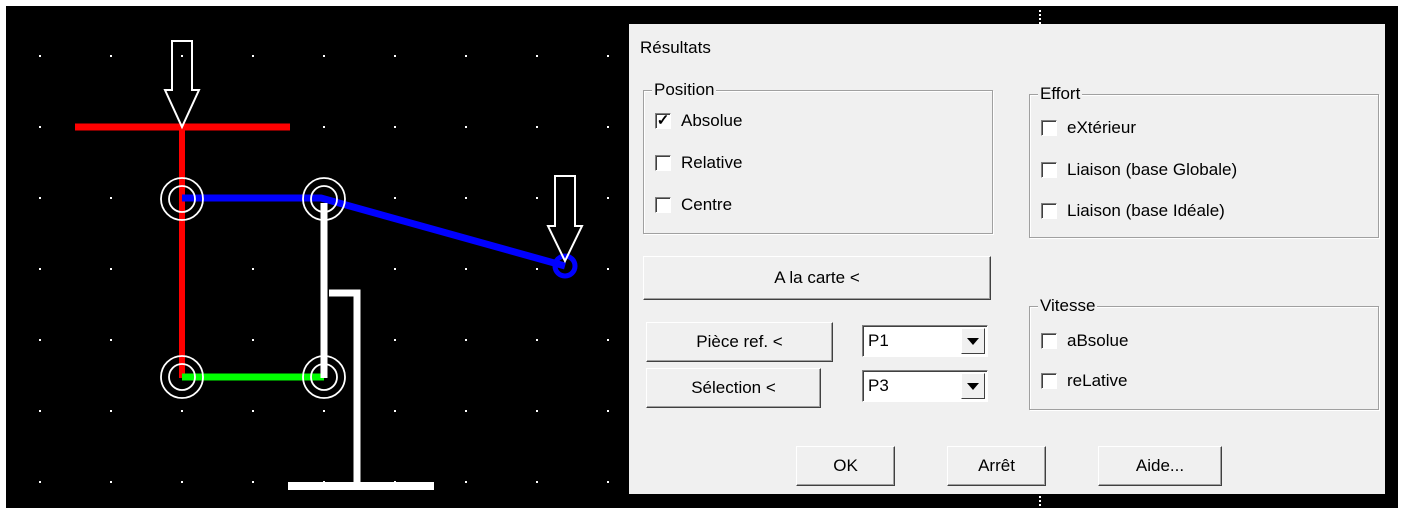 Image resolution: width=1404 pixels, height=513 pixels. I want to click on checkbox-position-centre: Centre, so click(693, 205).